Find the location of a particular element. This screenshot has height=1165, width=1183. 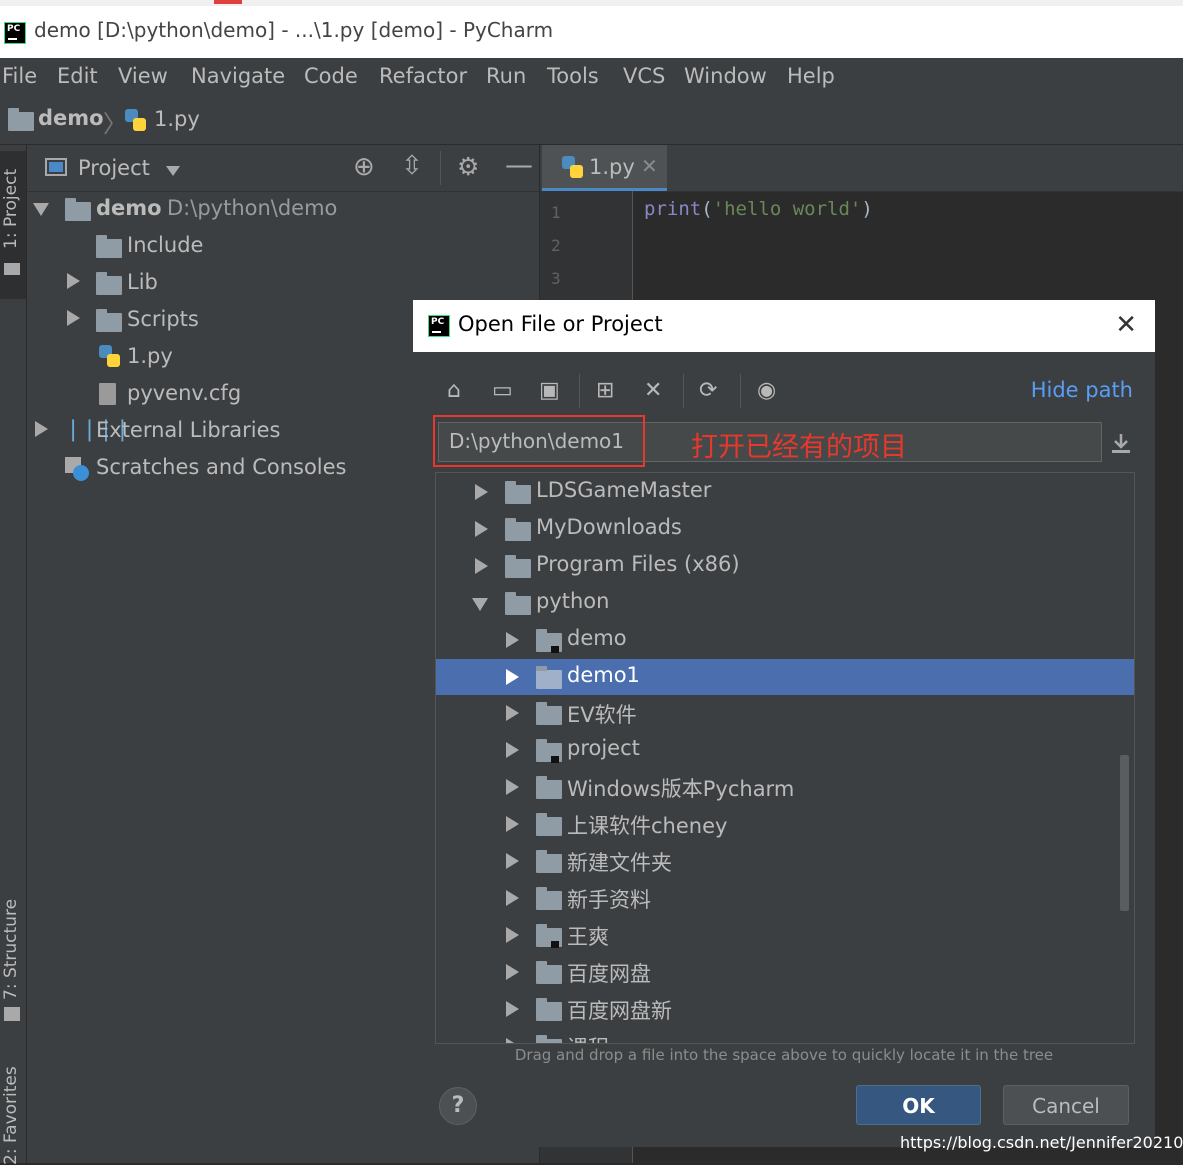

tree-folder-row: Windows版本Pycharm is located at coordinates (785, 787).